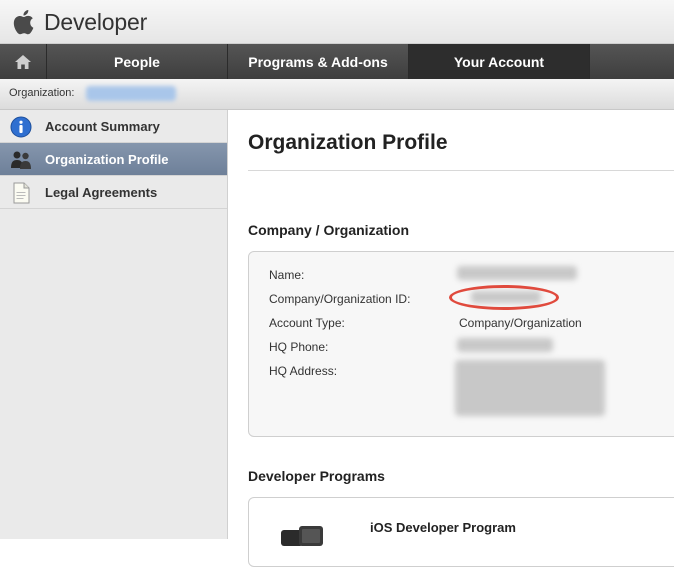  What do you see at coordinates (443, 527) in the screenshot?
I see `program-ios-developer: iOS Developer Program` at bounding box center [443, 527].